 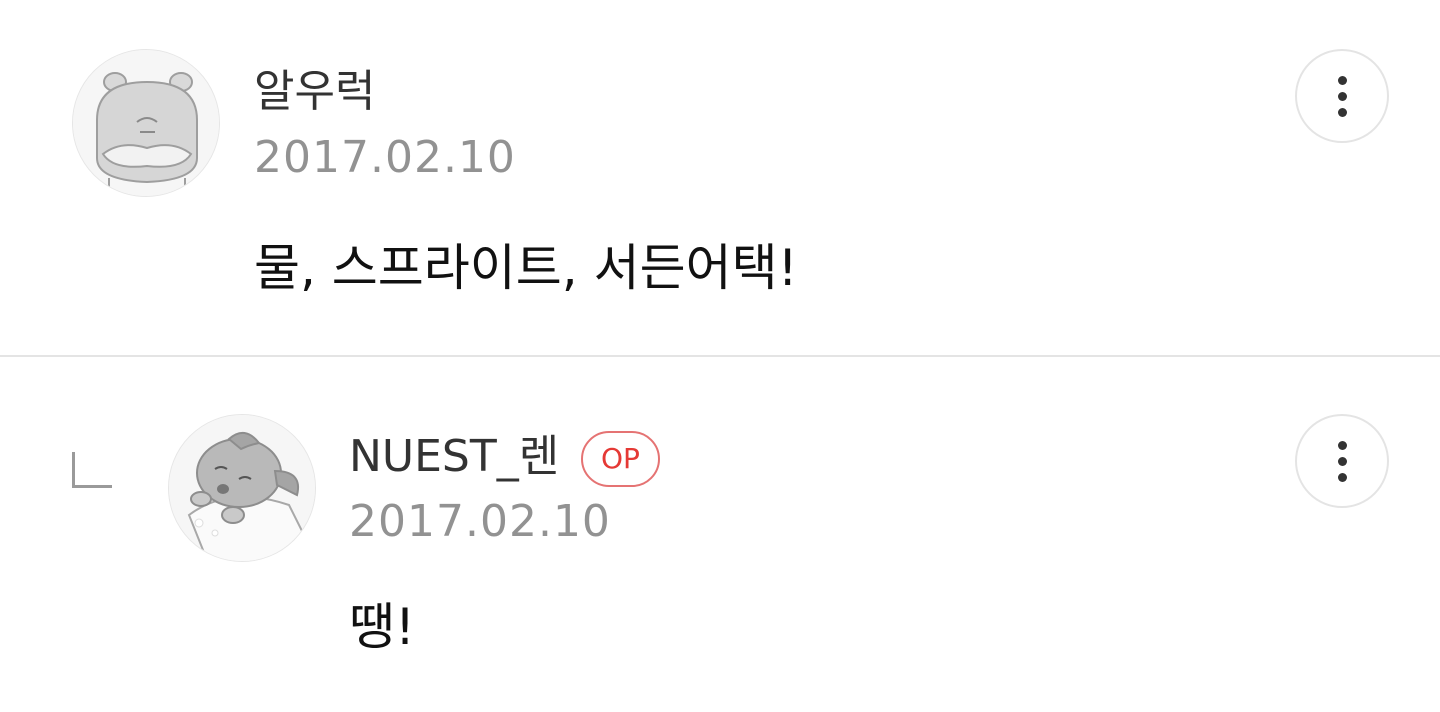 I want to click on comment-username: NUEST_렌, so click(x=454, y=457).